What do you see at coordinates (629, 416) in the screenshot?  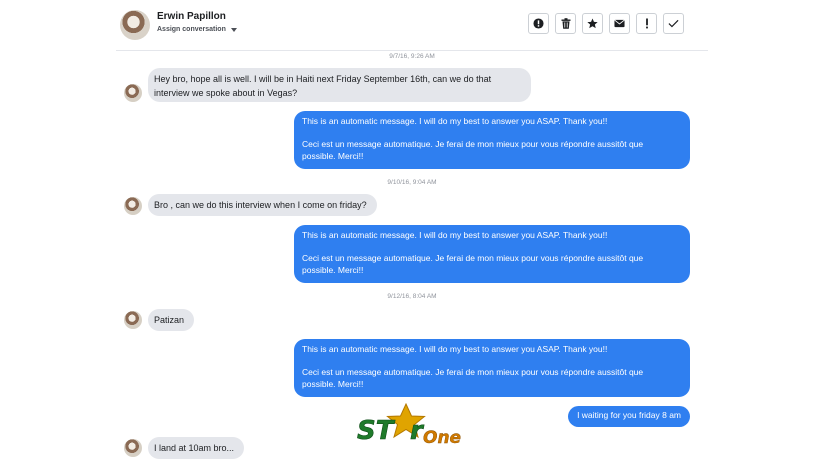 I see `outgoing-message: I waiting for you friday 8 am` at bounding box center [629, 416].